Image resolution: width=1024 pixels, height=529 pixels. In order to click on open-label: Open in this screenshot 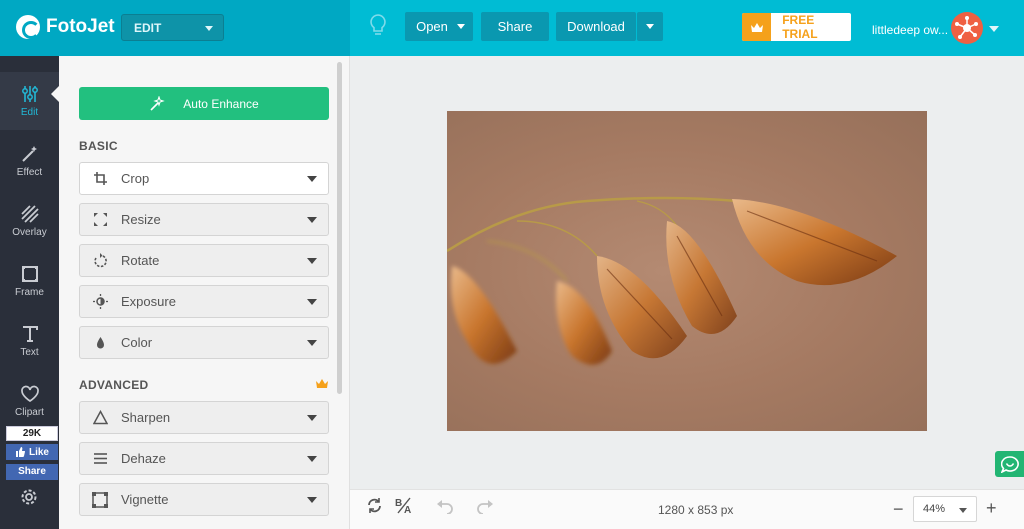, I will do `click(432, 26)`.